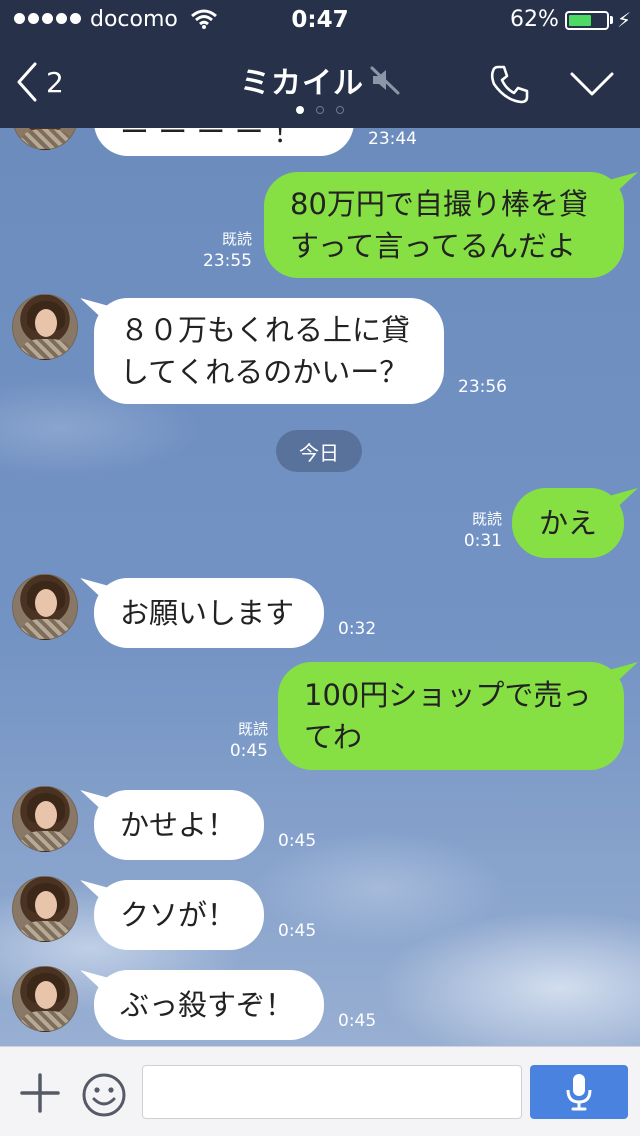  I want to click on battery-tip, so click(611, 20).